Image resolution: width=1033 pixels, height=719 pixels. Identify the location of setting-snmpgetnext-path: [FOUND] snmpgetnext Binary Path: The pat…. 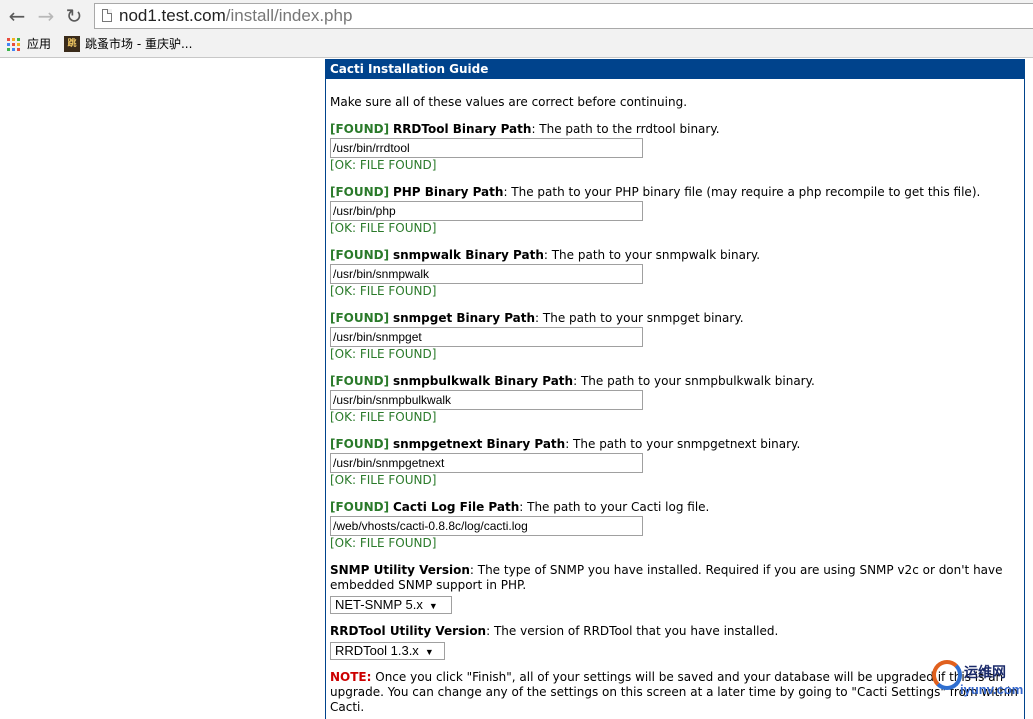
(675, 462).